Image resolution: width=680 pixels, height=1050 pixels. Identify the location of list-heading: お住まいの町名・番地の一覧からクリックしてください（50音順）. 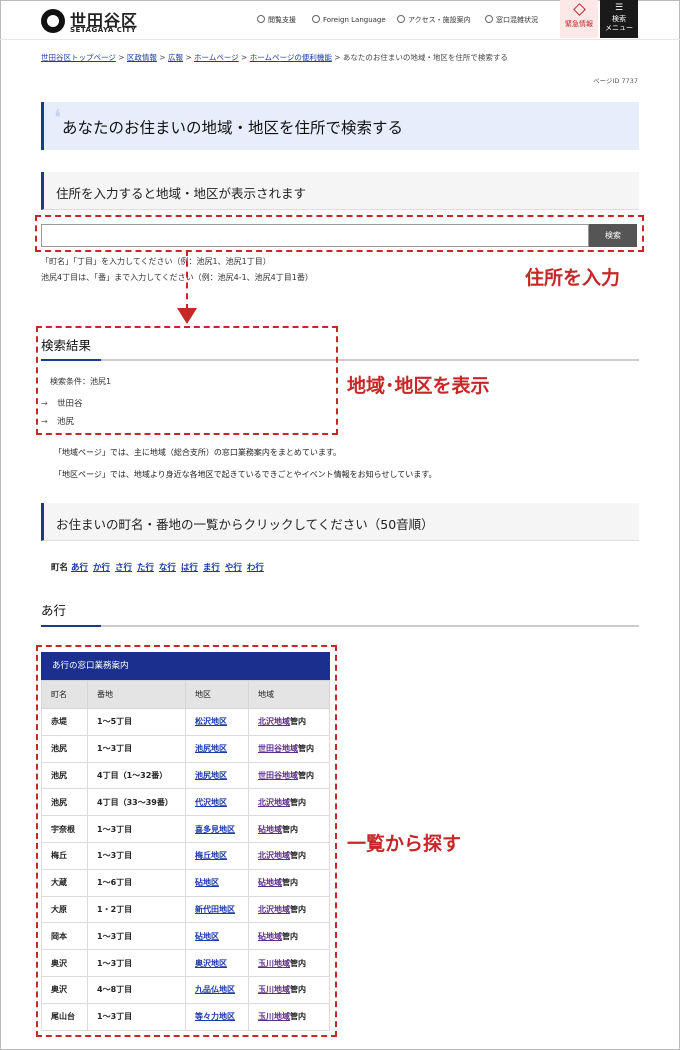
(340, 522).